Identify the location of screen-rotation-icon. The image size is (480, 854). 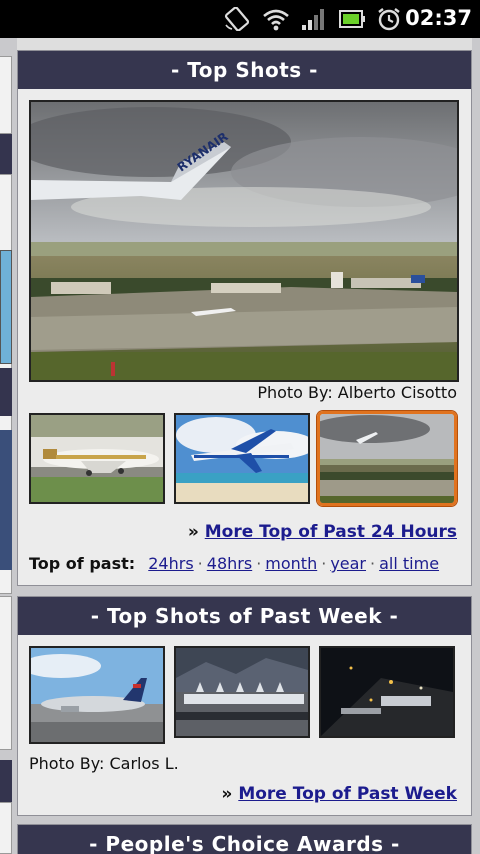
(237, 19).